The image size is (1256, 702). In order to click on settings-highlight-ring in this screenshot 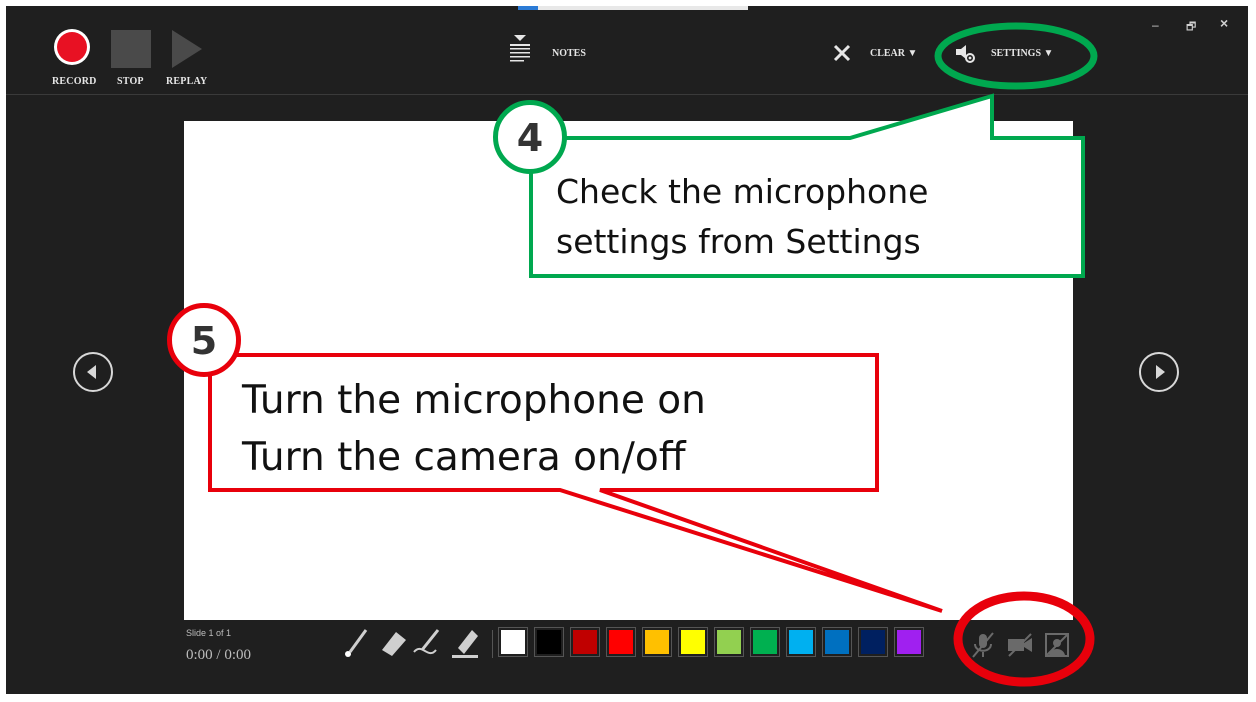, I will do `click(1016, 56)`.